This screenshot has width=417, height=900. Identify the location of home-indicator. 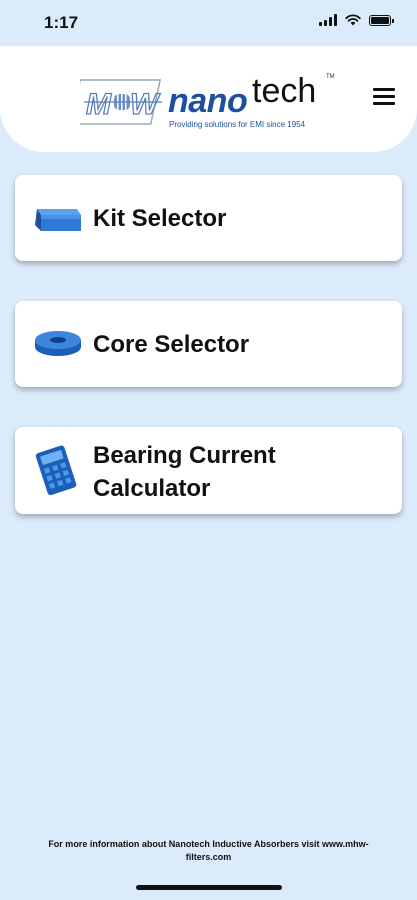
(209, 887).